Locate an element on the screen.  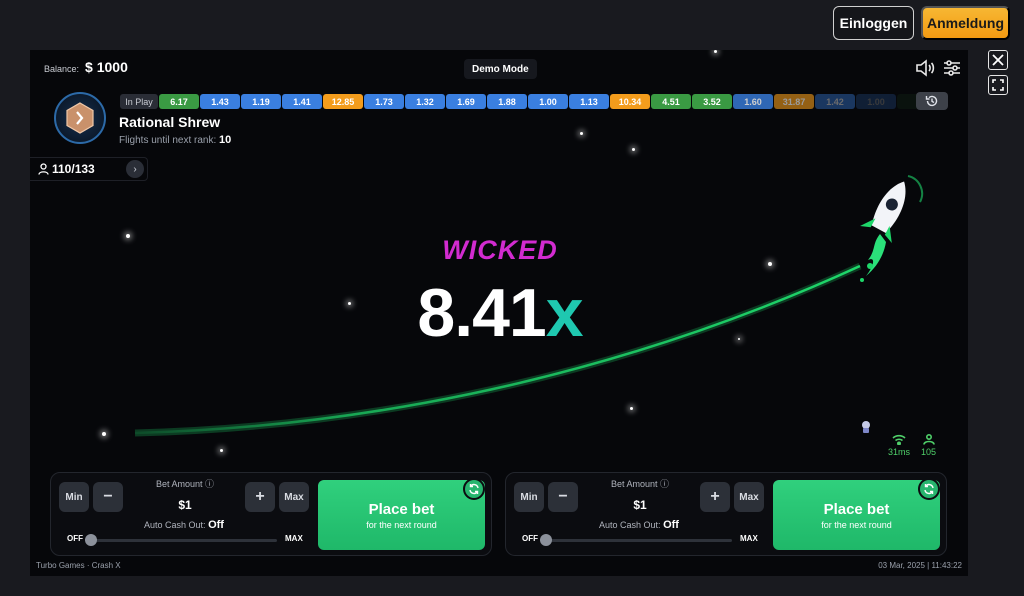
login-button: Einloggen is located at coordinates (873, 23).